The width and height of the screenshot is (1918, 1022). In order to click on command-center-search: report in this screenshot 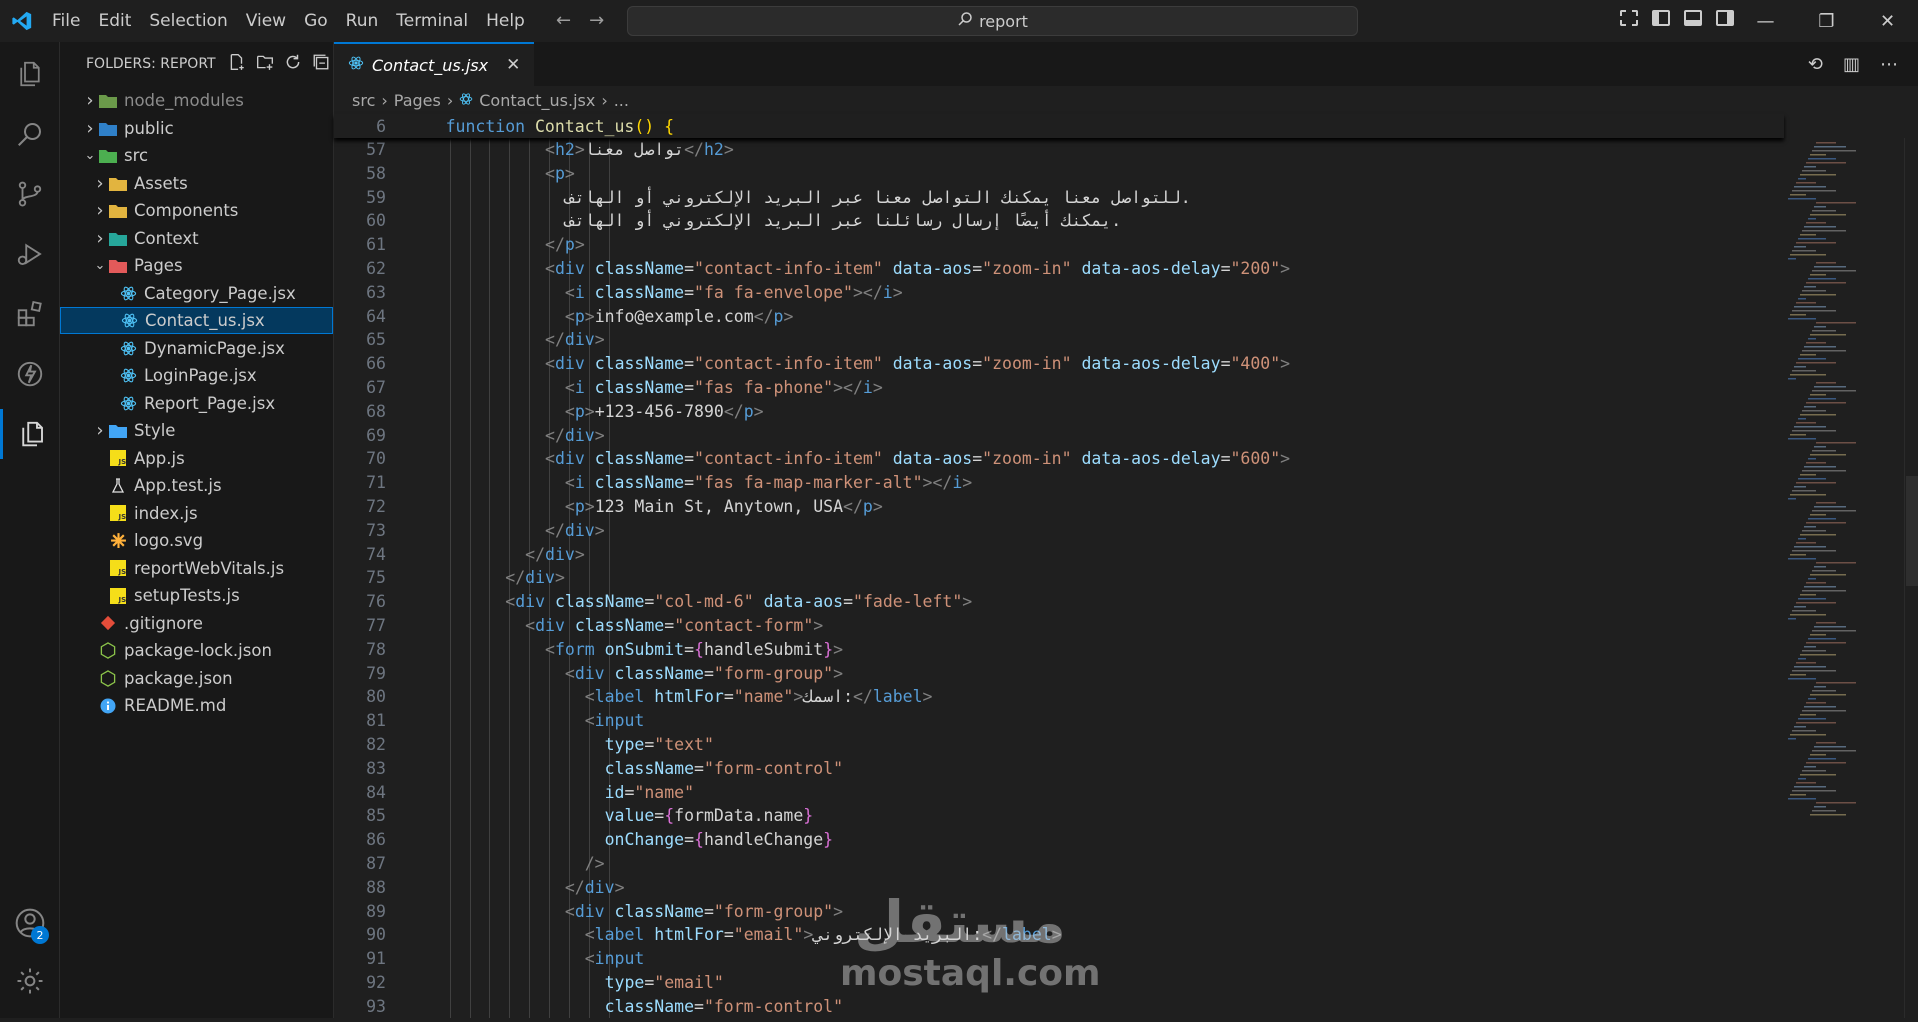, I will do `click(992, 21)`.